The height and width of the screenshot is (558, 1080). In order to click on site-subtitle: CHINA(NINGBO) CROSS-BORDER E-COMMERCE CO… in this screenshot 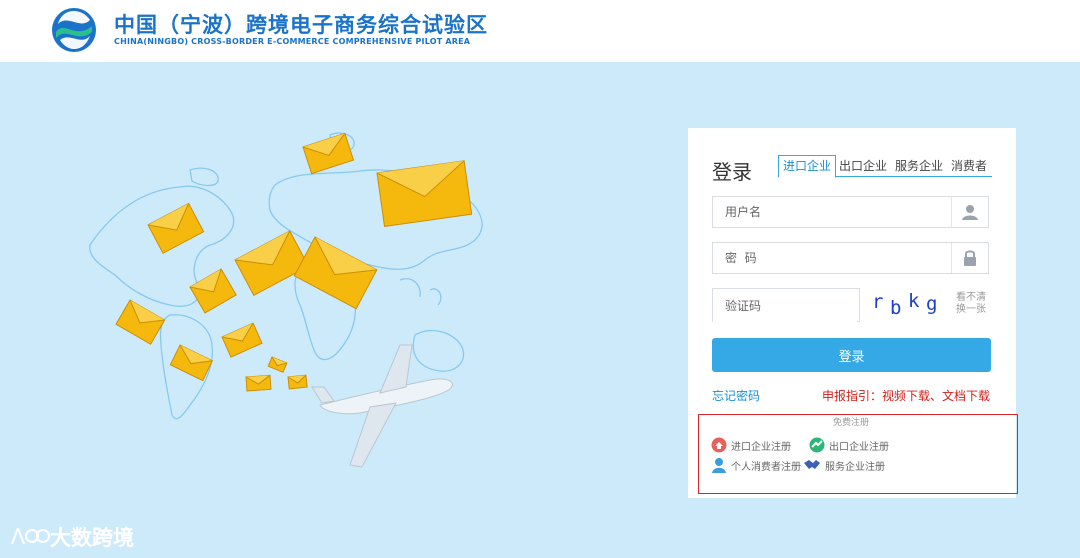, I will do `click(292, 41)`.